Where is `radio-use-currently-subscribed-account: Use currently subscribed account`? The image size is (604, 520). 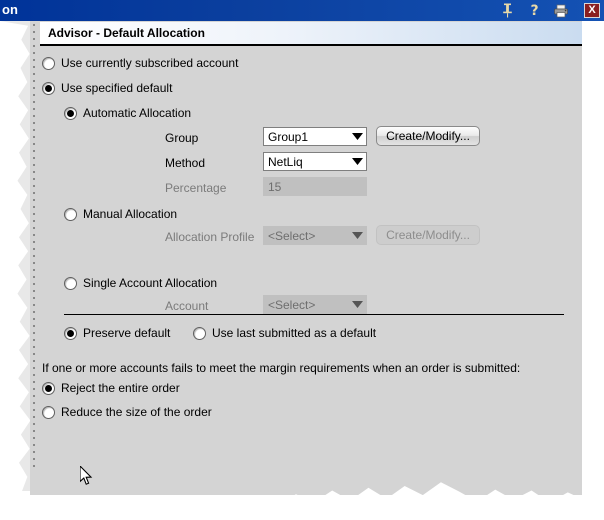
radio-use-currently-subscribed-account: Use currently subscribed account is located at coordinates (140, 63).